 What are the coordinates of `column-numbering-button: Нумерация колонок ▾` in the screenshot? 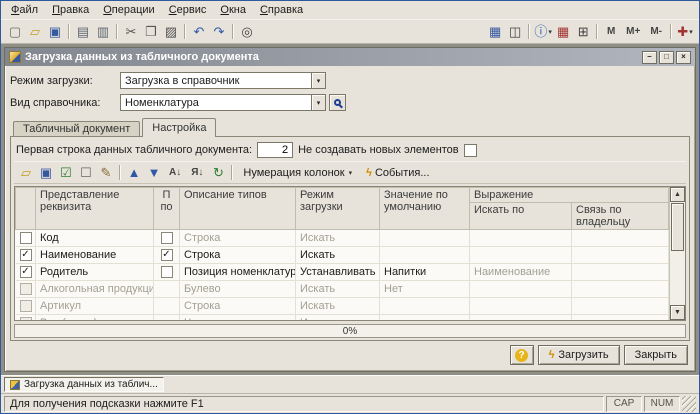 It's located at (297, 173).